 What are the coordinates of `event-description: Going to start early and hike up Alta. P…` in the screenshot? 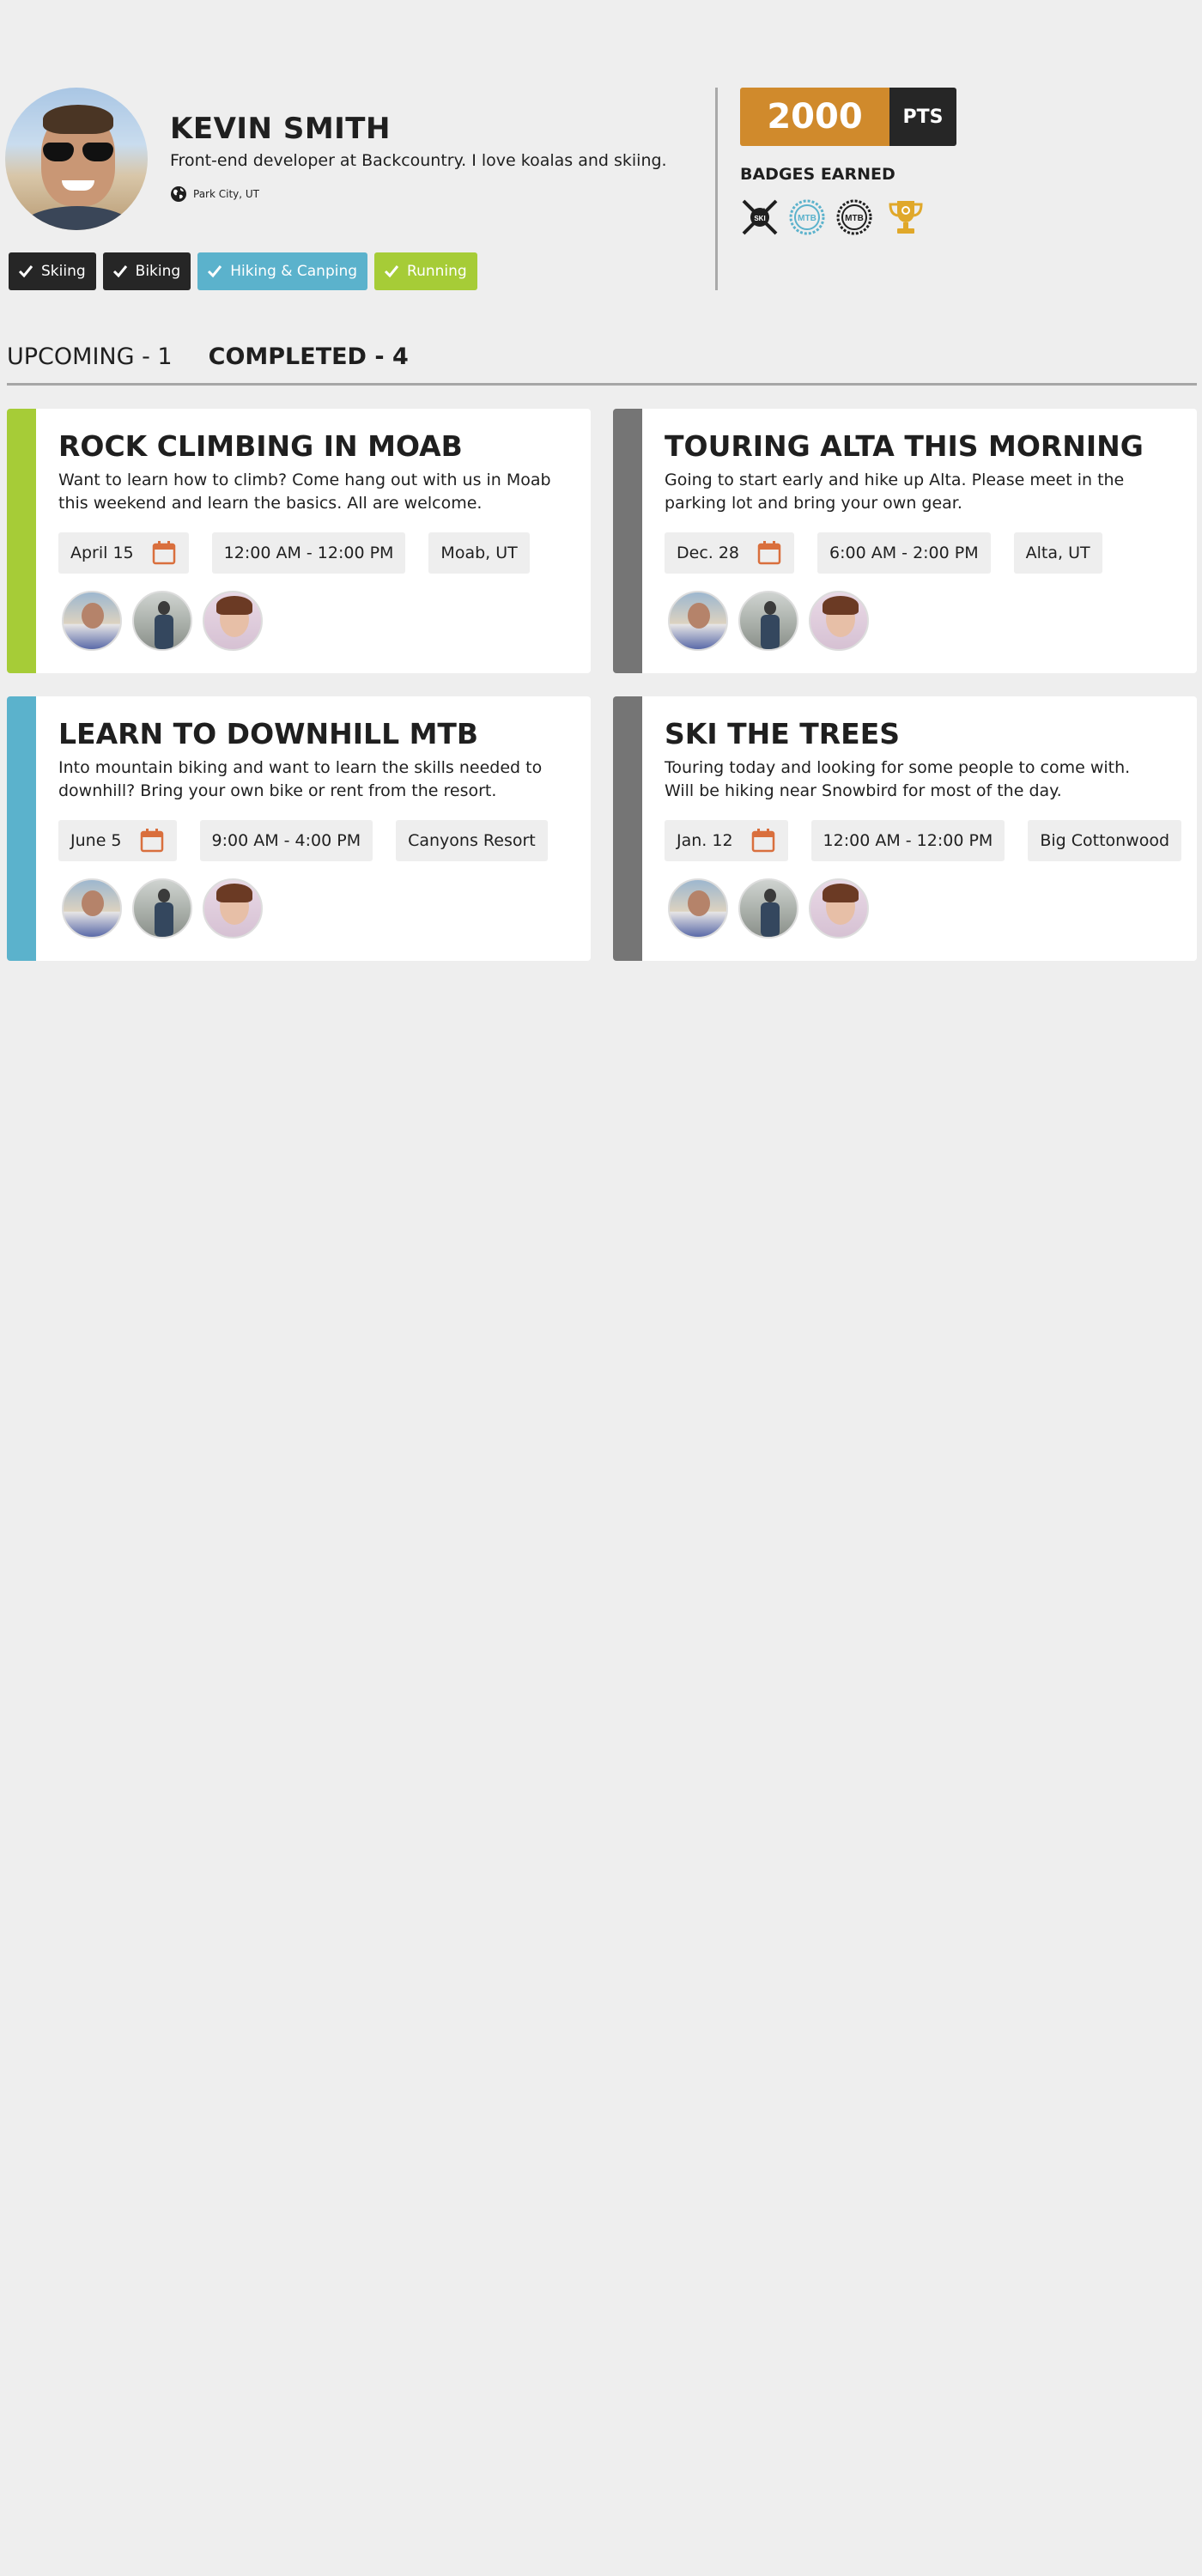 It's located at (895, 492).